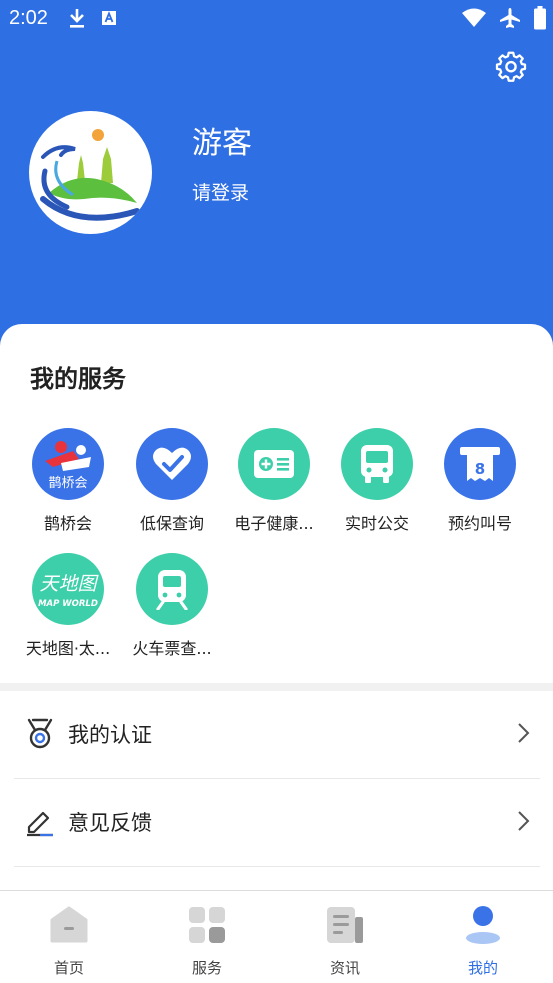  I want to click on tab-label: 首页, so click(68, 968).